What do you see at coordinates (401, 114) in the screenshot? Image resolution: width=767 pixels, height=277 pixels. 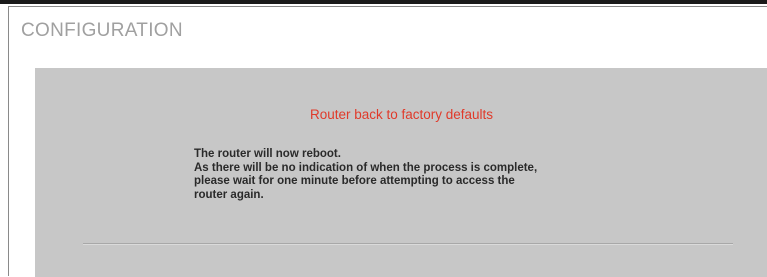 I see `reset-heading: Router back to factory defaults` at bounding box center [401, 114].